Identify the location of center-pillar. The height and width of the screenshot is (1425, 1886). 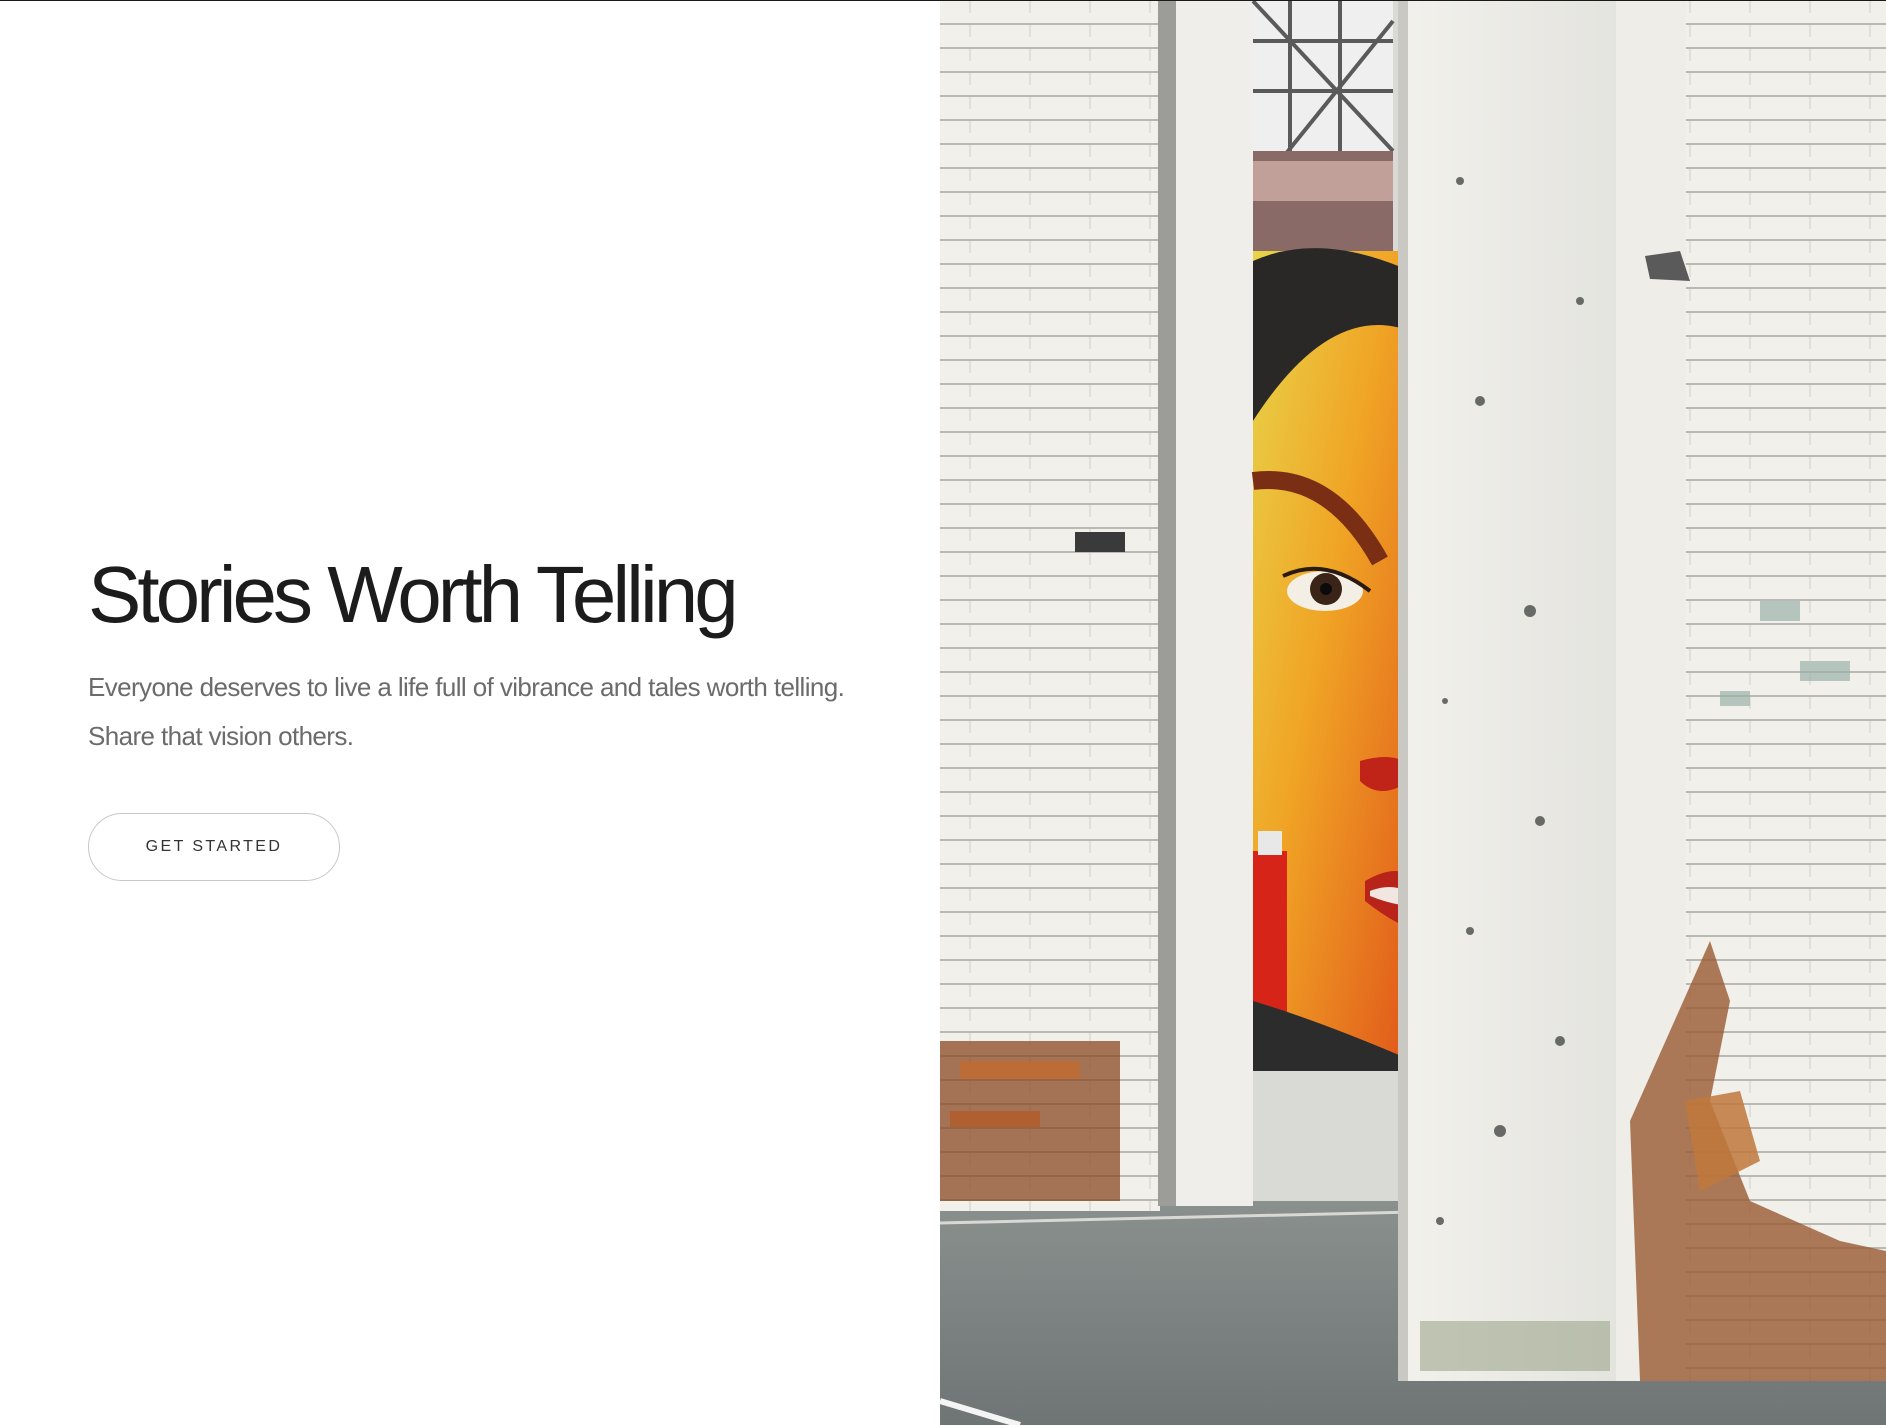
(1507, 691).